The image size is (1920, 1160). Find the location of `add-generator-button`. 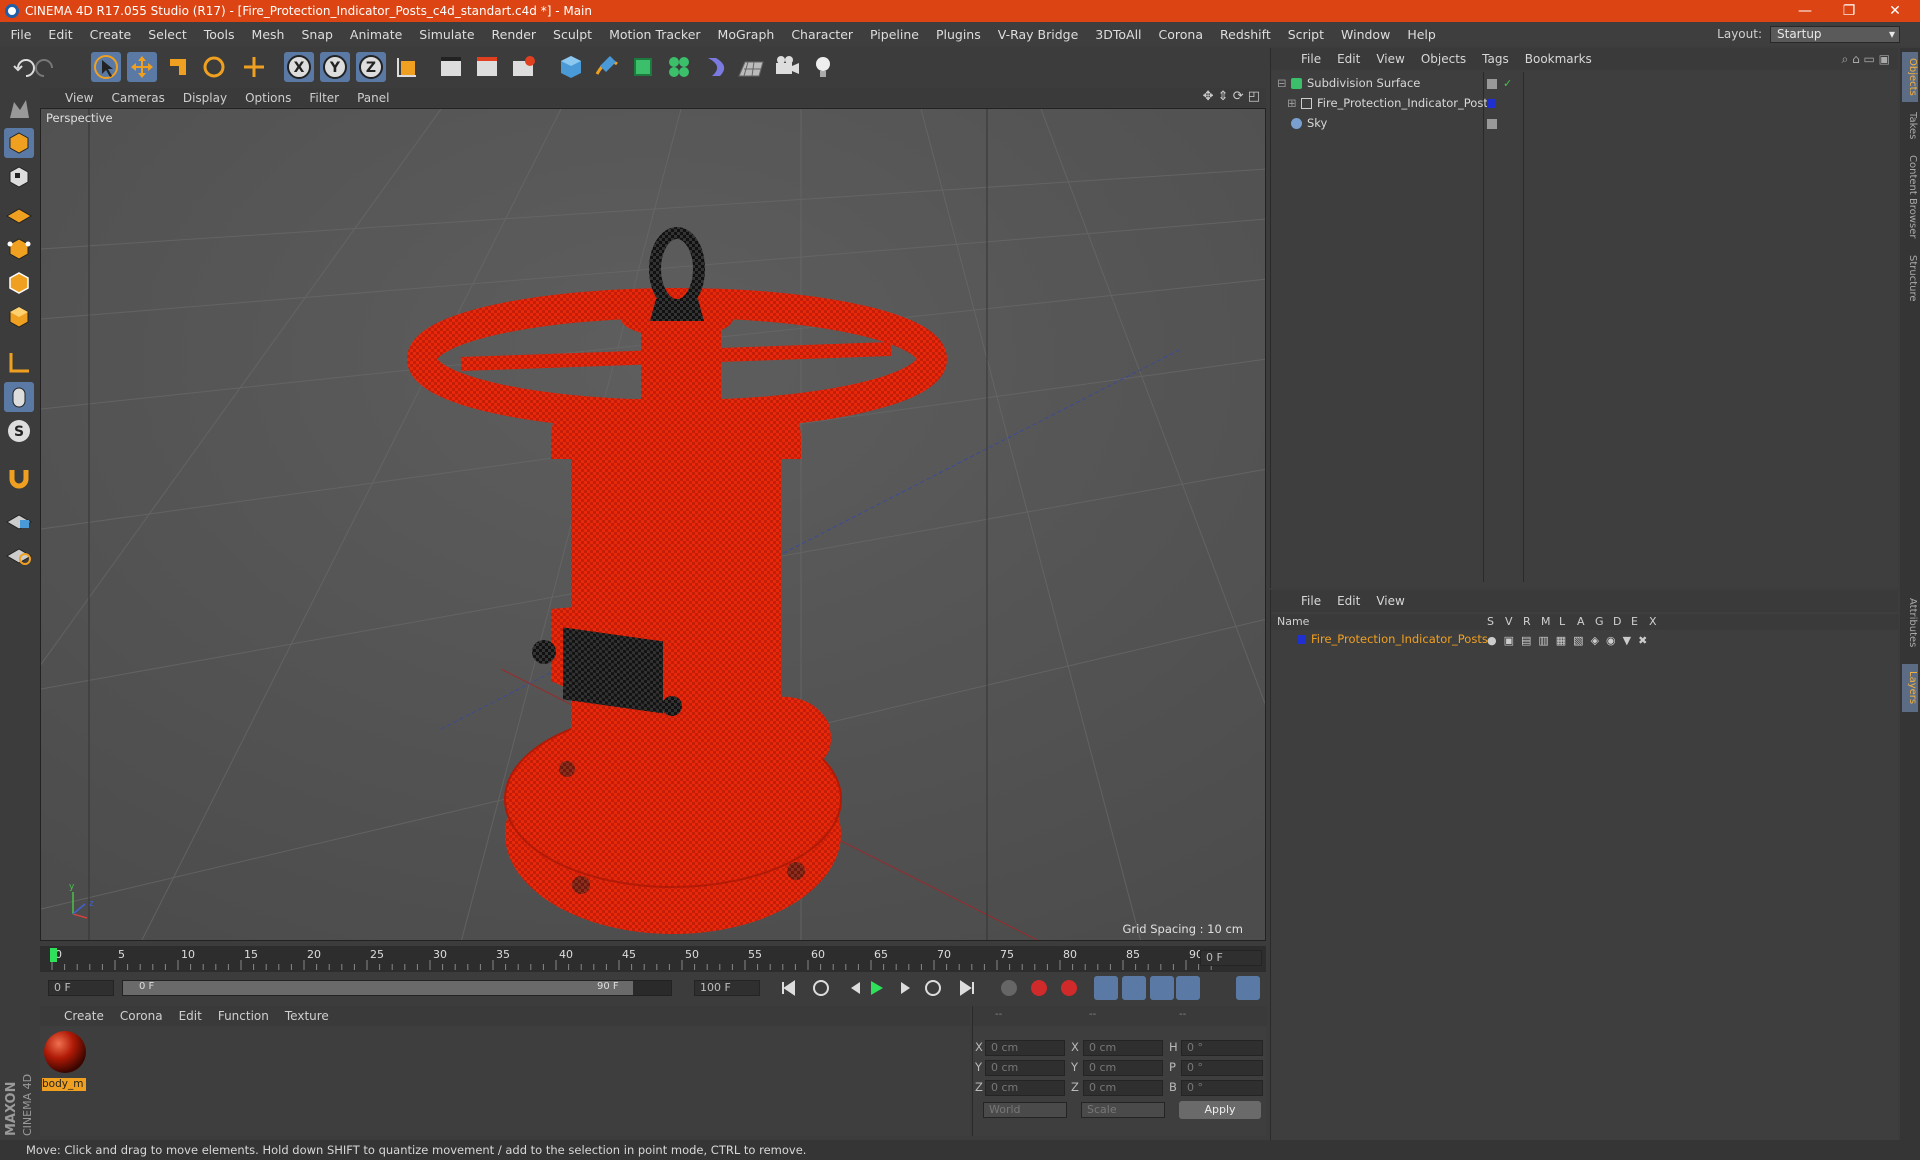

add-generator-button is located at coordinates (643, 67).